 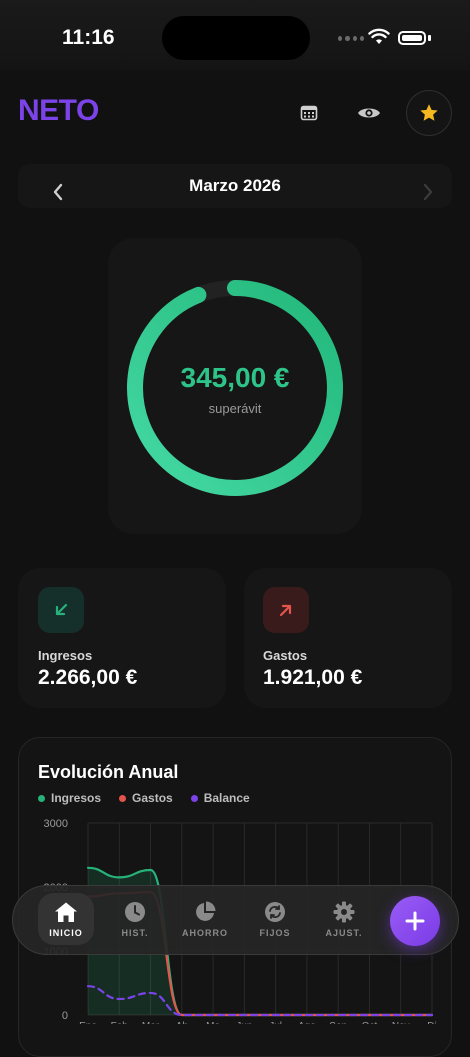 I want to click on battery-cap, so click(x=429, y=38).